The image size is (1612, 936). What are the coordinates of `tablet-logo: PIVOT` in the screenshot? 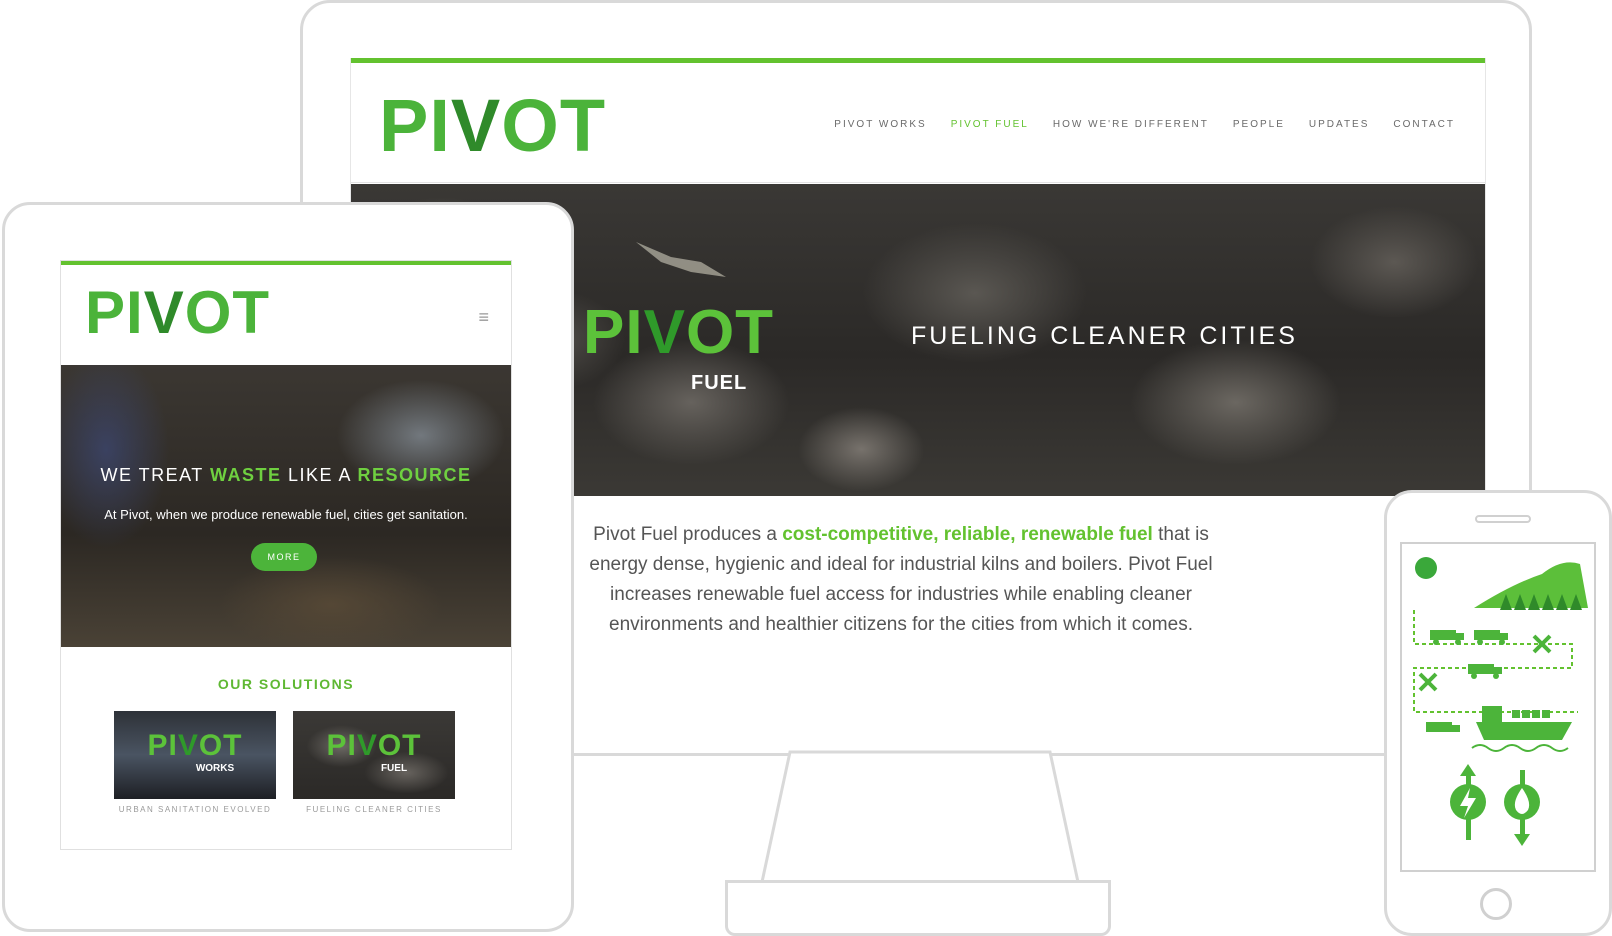 It's located at (177, 313).